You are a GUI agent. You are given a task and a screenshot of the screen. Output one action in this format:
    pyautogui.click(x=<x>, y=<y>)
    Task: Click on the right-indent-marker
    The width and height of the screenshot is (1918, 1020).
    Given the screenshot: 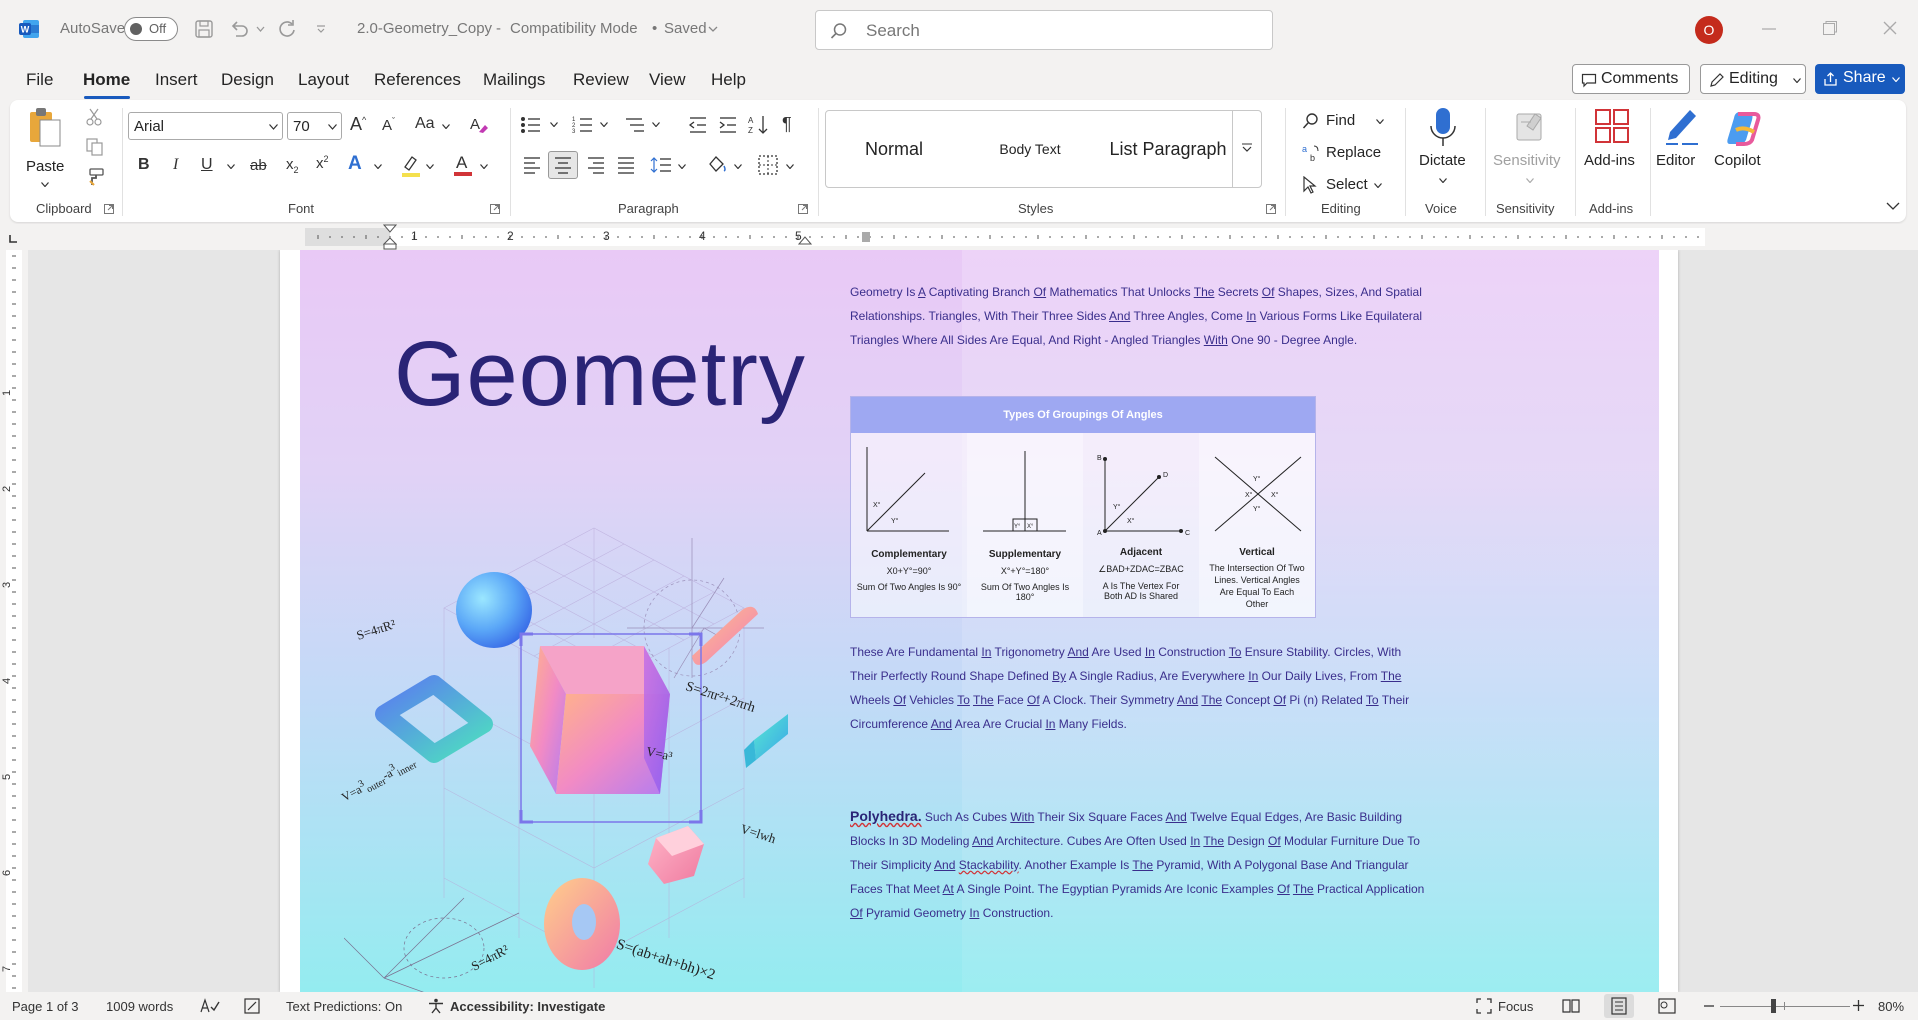 What is the action you would take?
    pyautogui.click(x=805, y=242)
    